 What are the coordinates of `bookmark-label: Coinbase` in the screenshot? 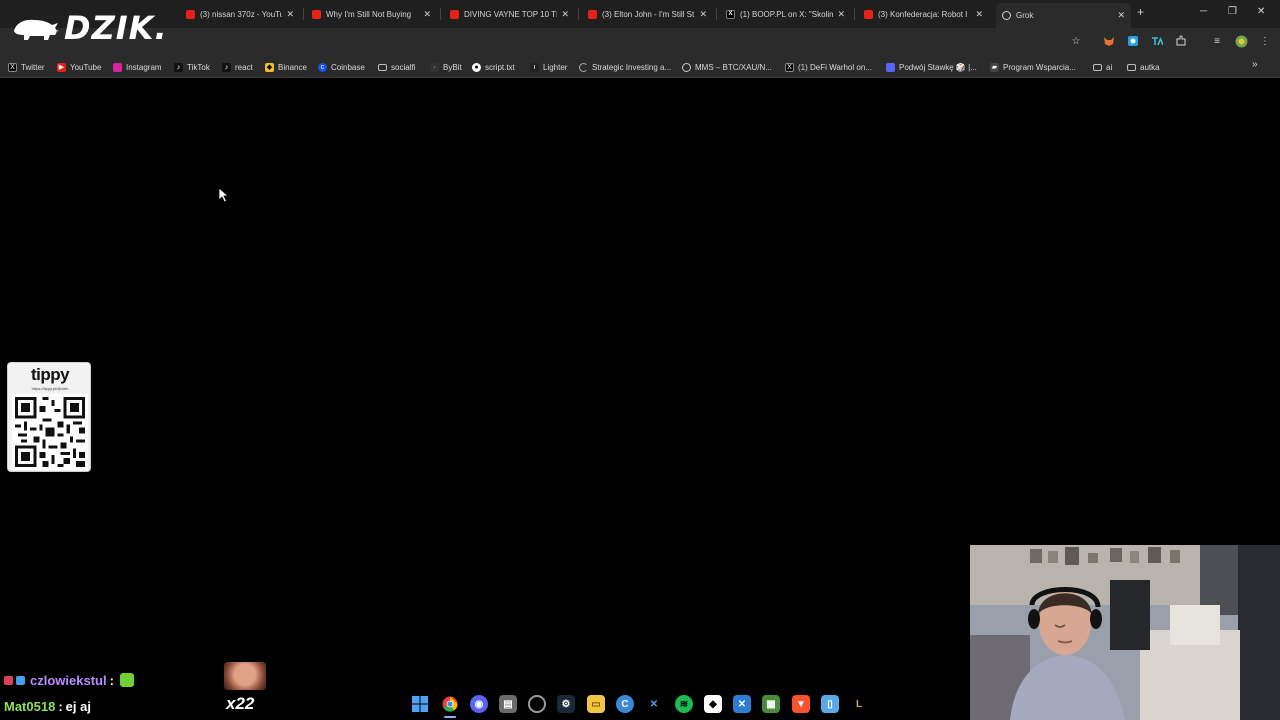 It's located at (348, 67).